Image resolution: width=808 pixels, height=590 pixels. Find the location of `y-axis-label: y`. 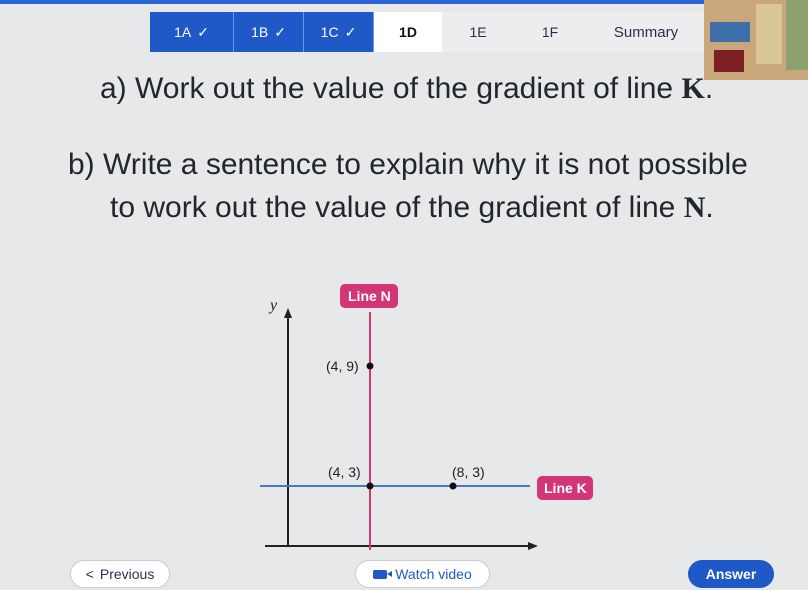

y-axis-label: y is located at coordinates (273, 305).